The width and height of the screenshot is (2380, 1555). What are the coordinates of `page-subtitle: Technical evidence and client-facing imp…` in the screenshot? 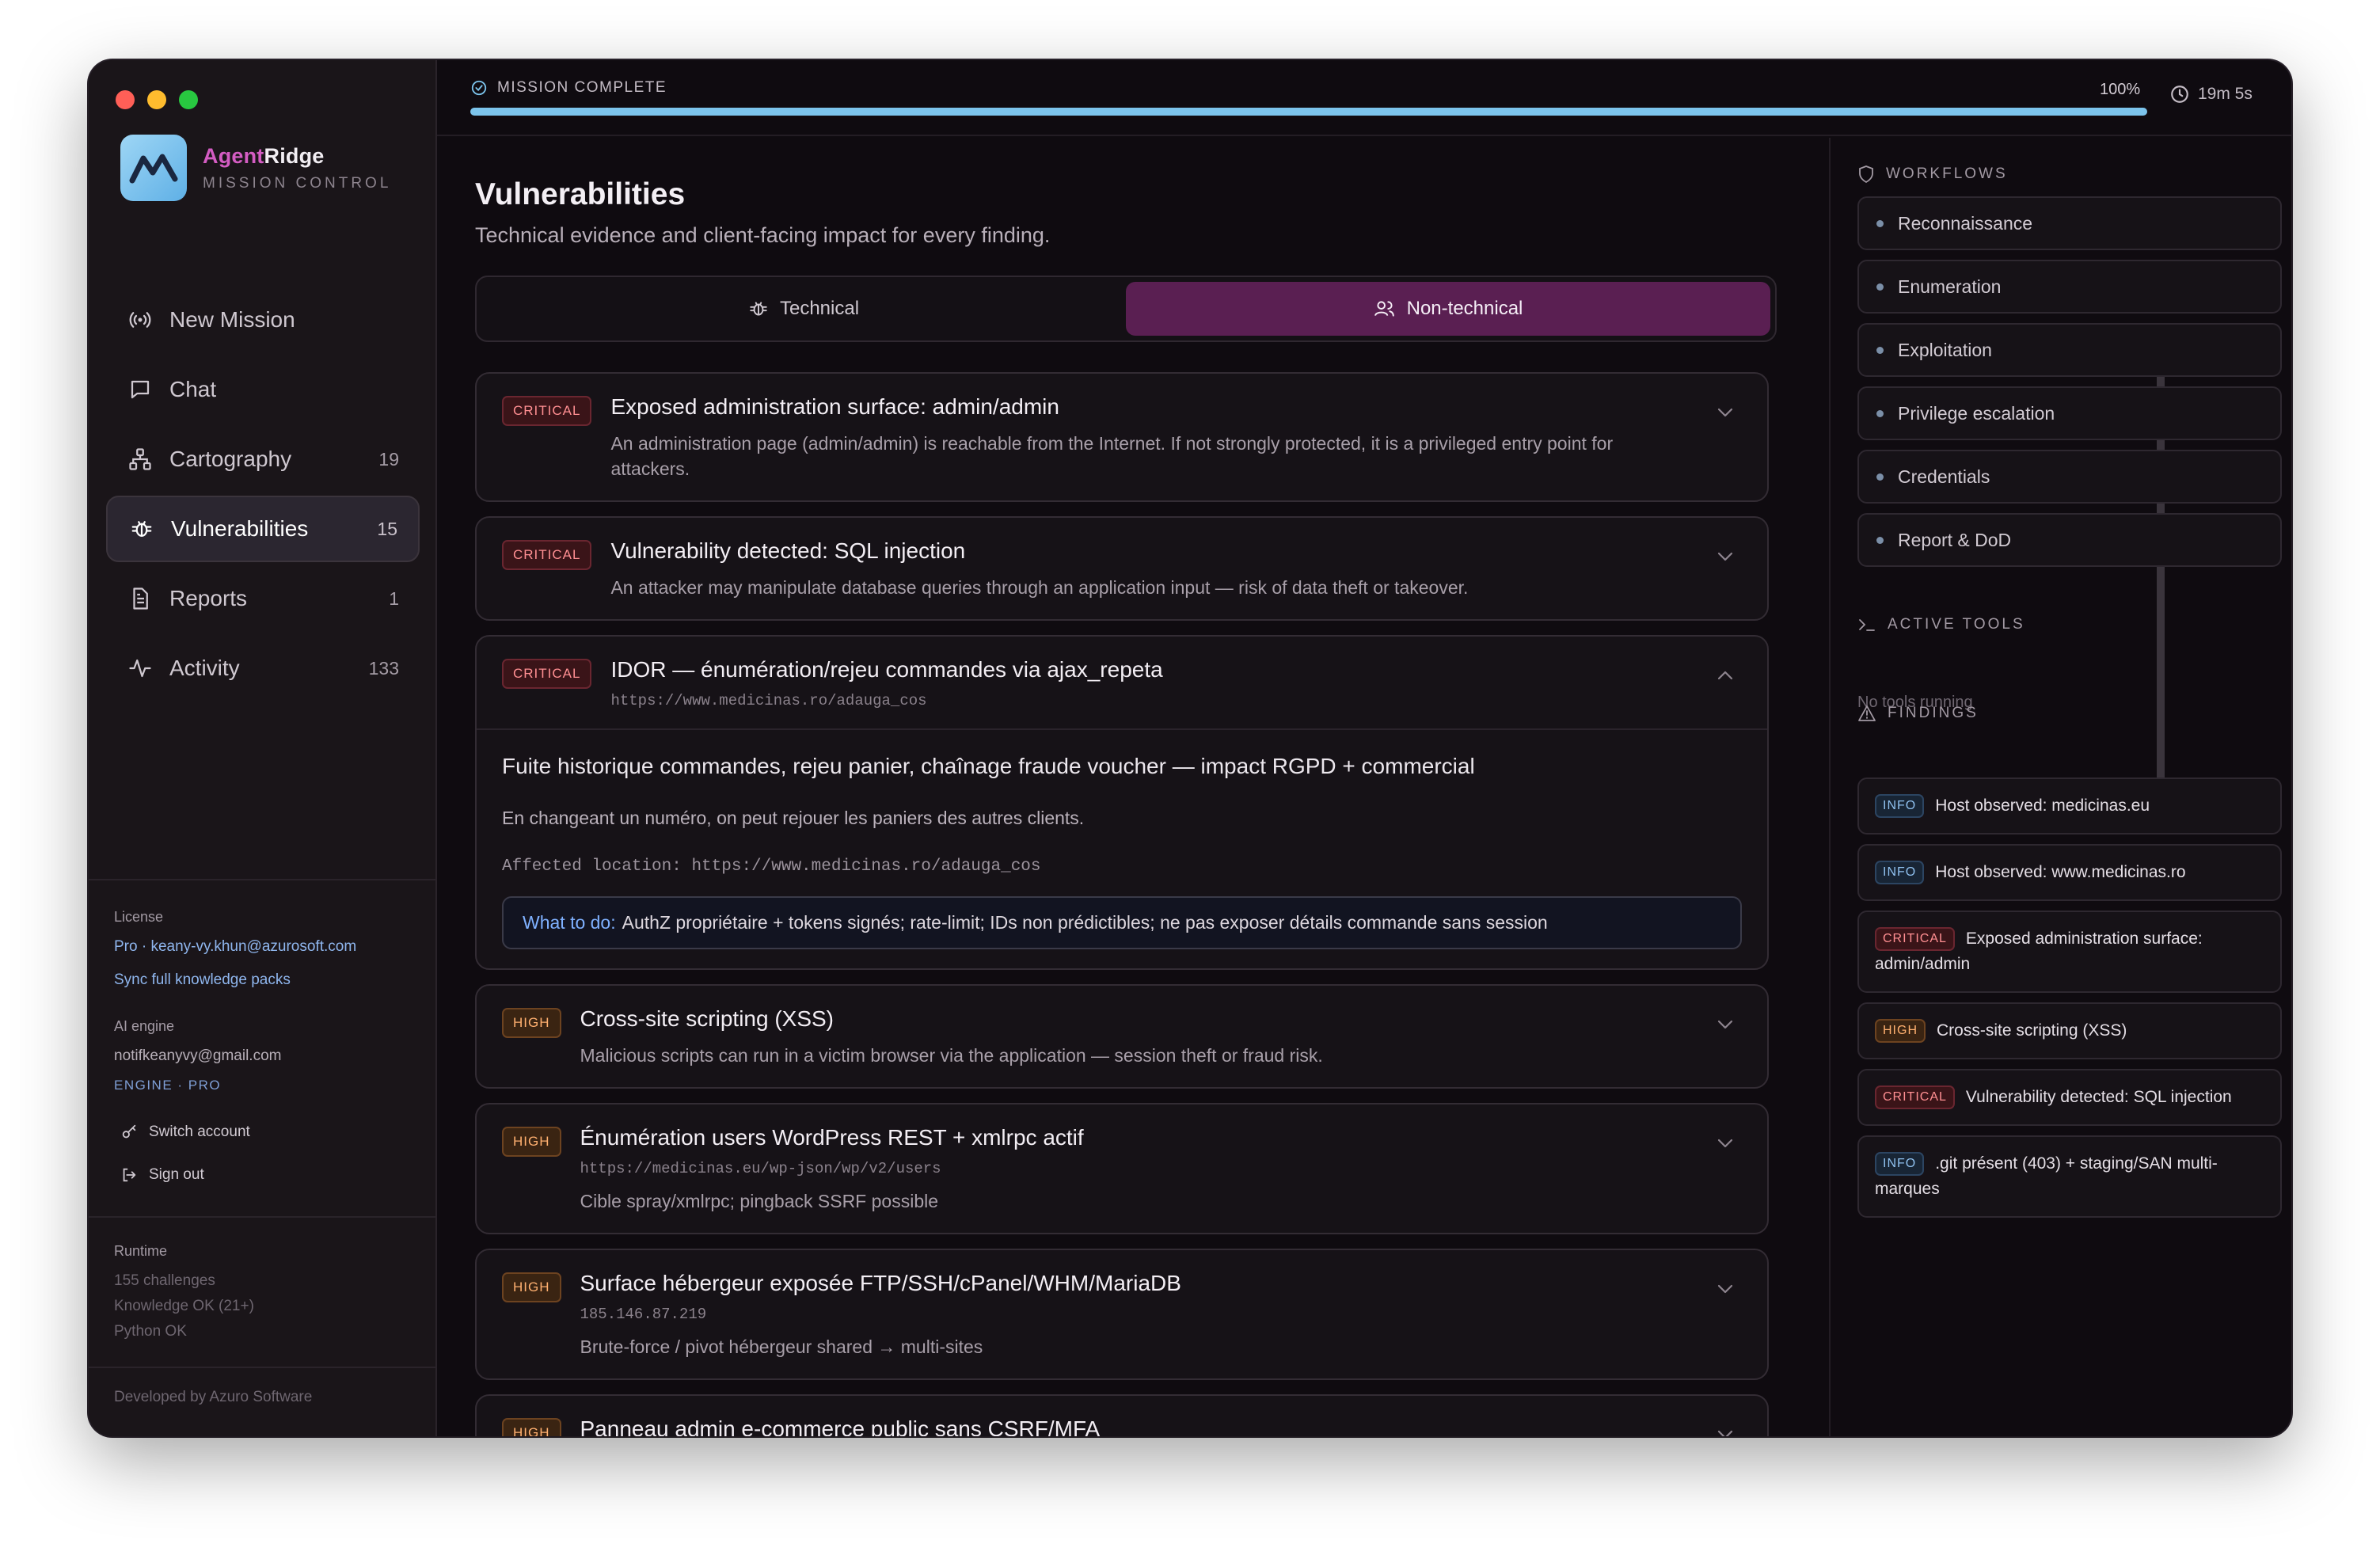 It's located at (763, 235).